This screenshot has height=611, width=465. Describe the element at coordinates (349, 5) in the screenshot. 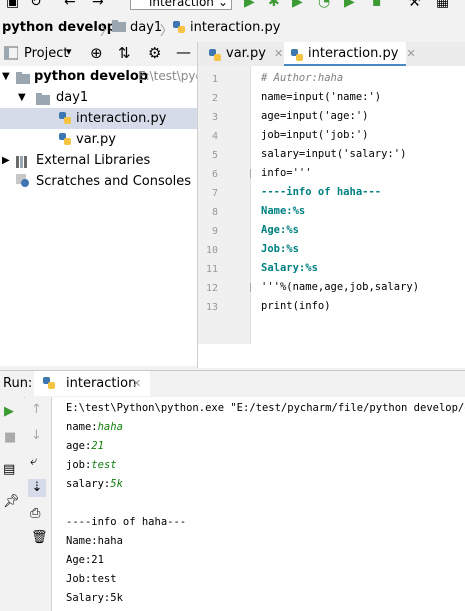

I see `concurrency-icon: ▶` at that location.